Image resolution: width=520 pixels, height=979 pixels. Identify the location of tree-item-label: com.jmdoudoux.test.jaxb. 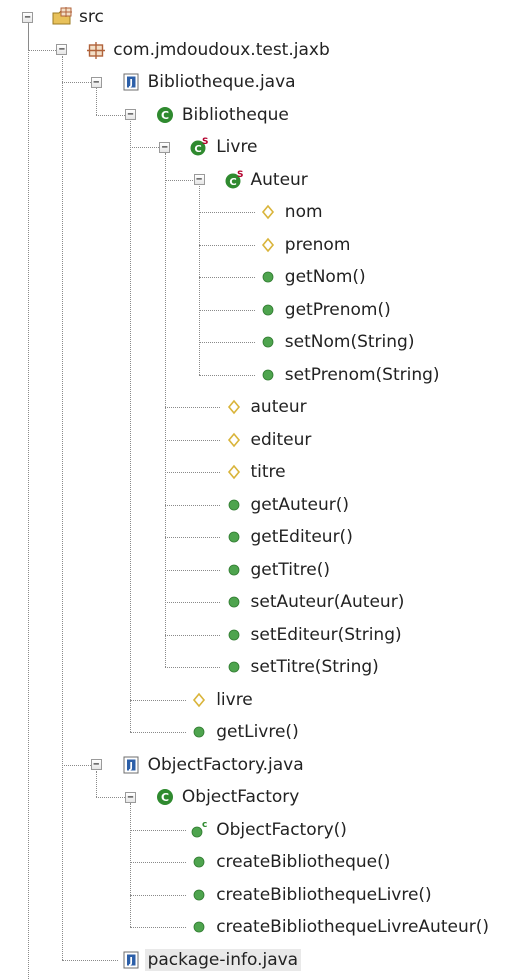
(221, 49).